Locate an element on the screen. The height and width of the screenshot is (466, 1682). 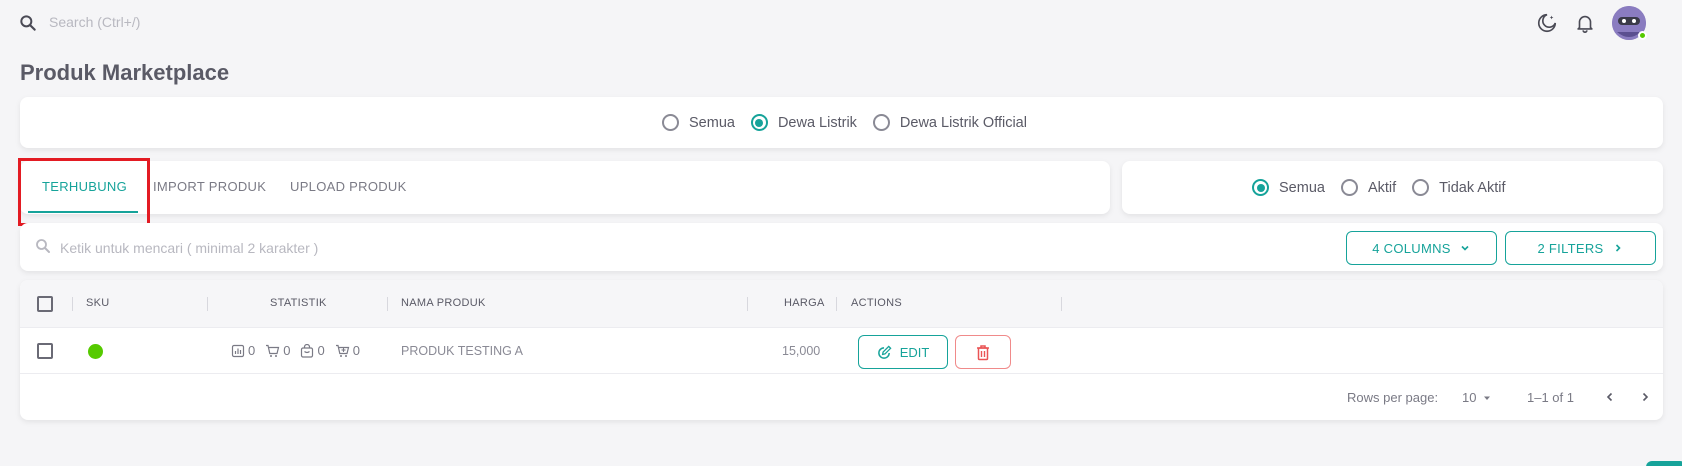
notification-bell-icon is located at coordinates (1585, 23).